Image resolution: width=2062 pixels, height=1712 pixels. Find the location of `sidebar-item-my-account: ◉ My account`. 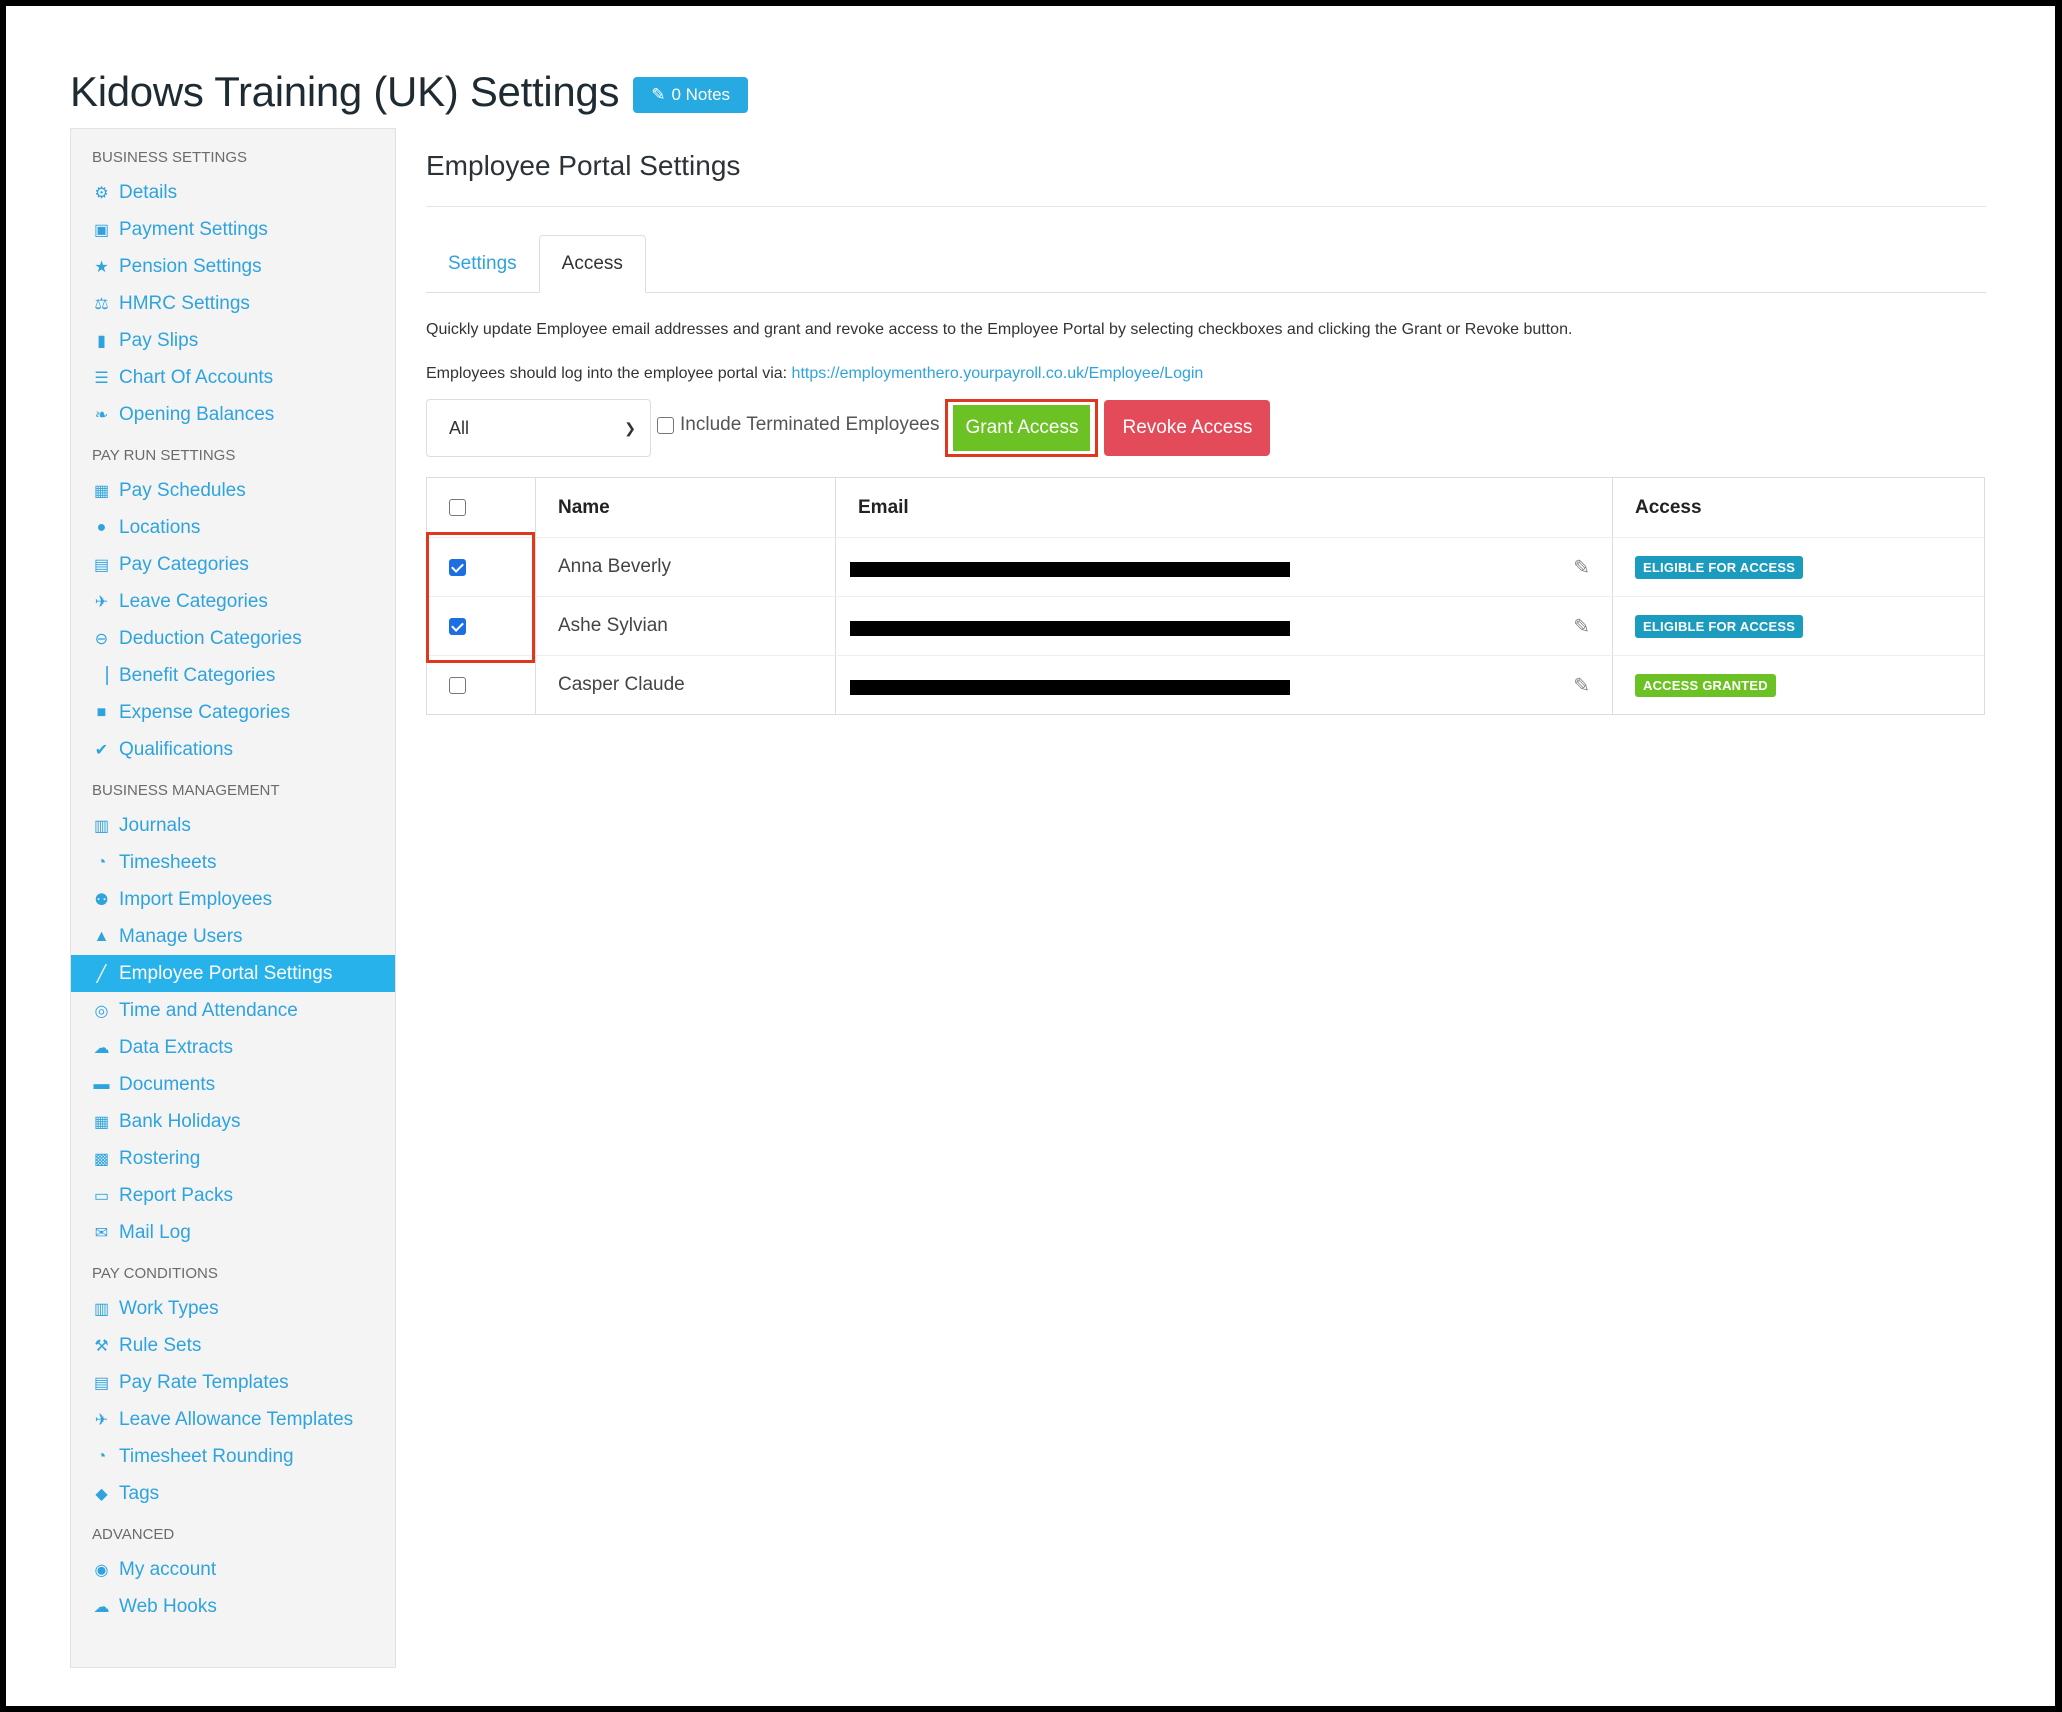

sidebar-item-my-account: ◉ My account is located at coordinates (233, 1569).